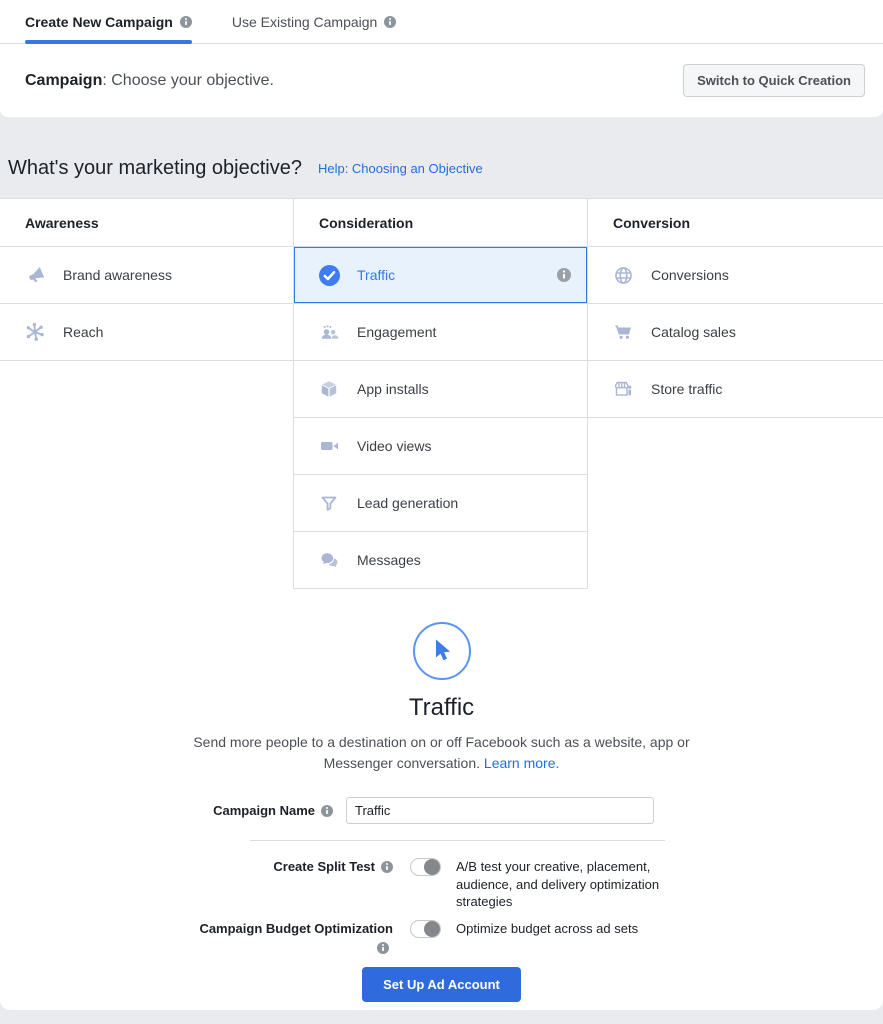 This screenshot has width=883, height=1024. I want to click on column-header-conversion: Conversion, so click(735, 223).